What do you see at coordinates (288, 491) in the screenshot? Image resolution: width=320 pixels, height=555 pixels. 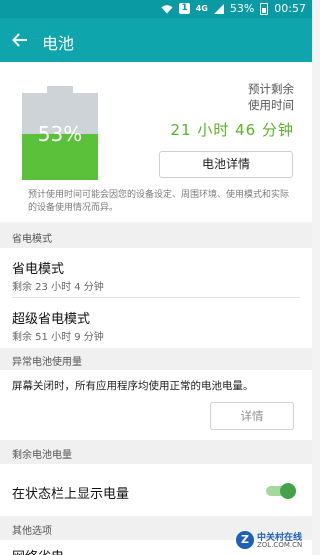 I see `toggle-knob` at bounding box center [288, 491].